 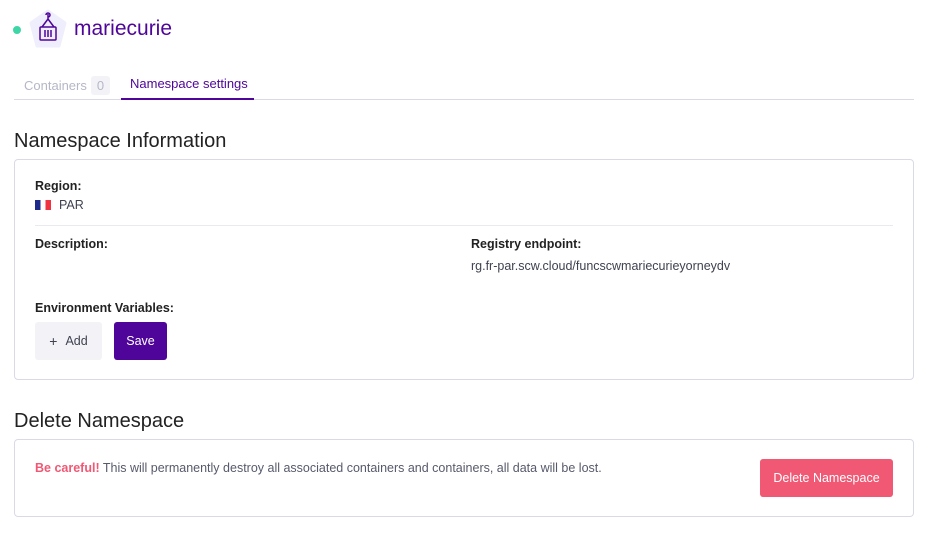 What do you see at coordinates (71, 205) in the screenshot?
I see `region-text: PAR` at bounding box center [71, 205].